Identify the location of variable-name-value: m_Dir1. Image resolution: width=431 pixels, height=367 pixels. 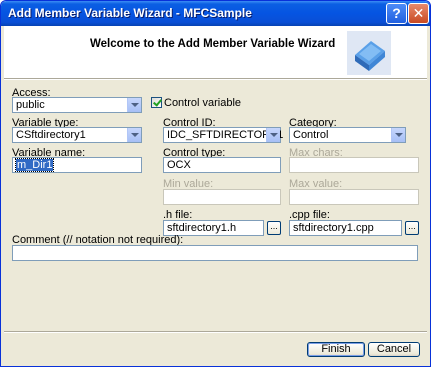
(34, 165).